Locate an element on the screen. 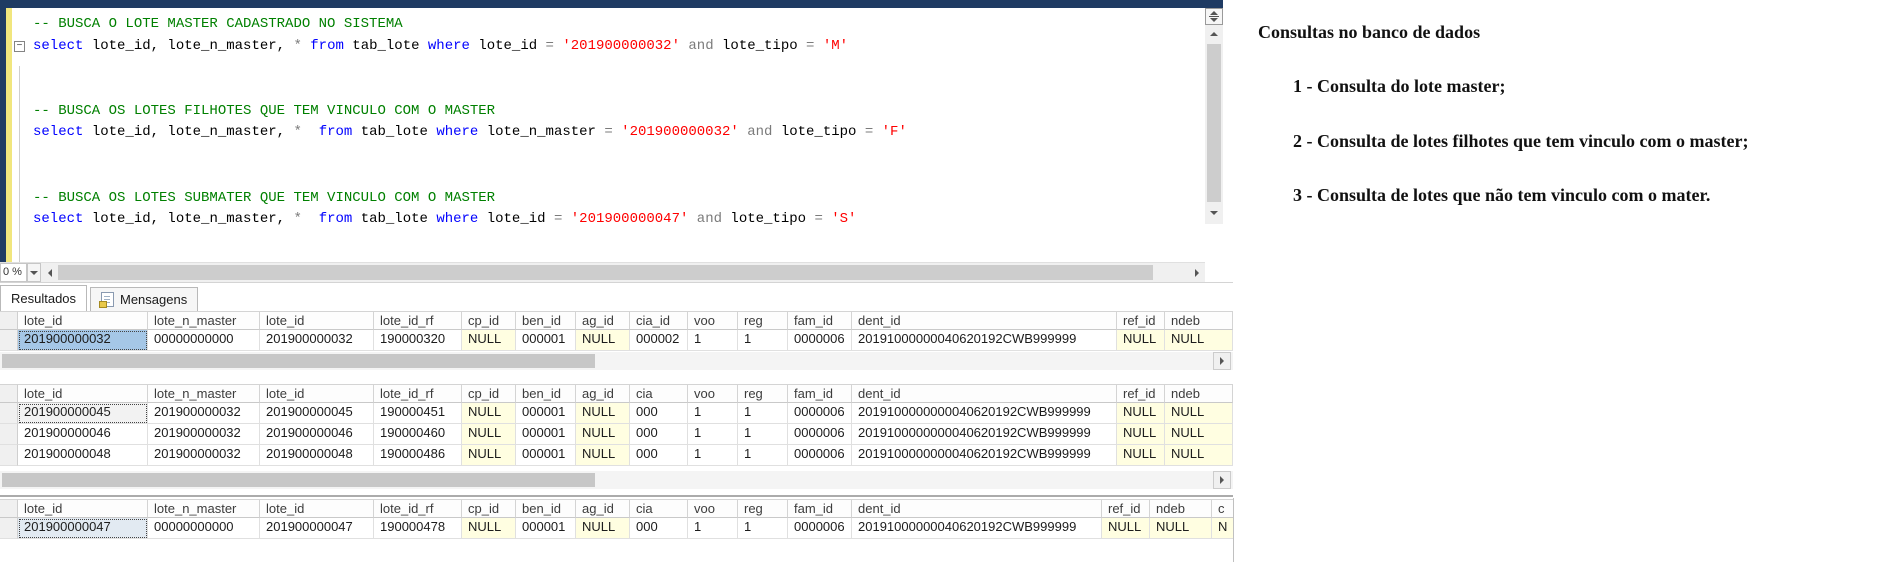 The height and width of the screenshot is (562, 1887). grid-cell: 000002 is located at coordinates (659, 340).